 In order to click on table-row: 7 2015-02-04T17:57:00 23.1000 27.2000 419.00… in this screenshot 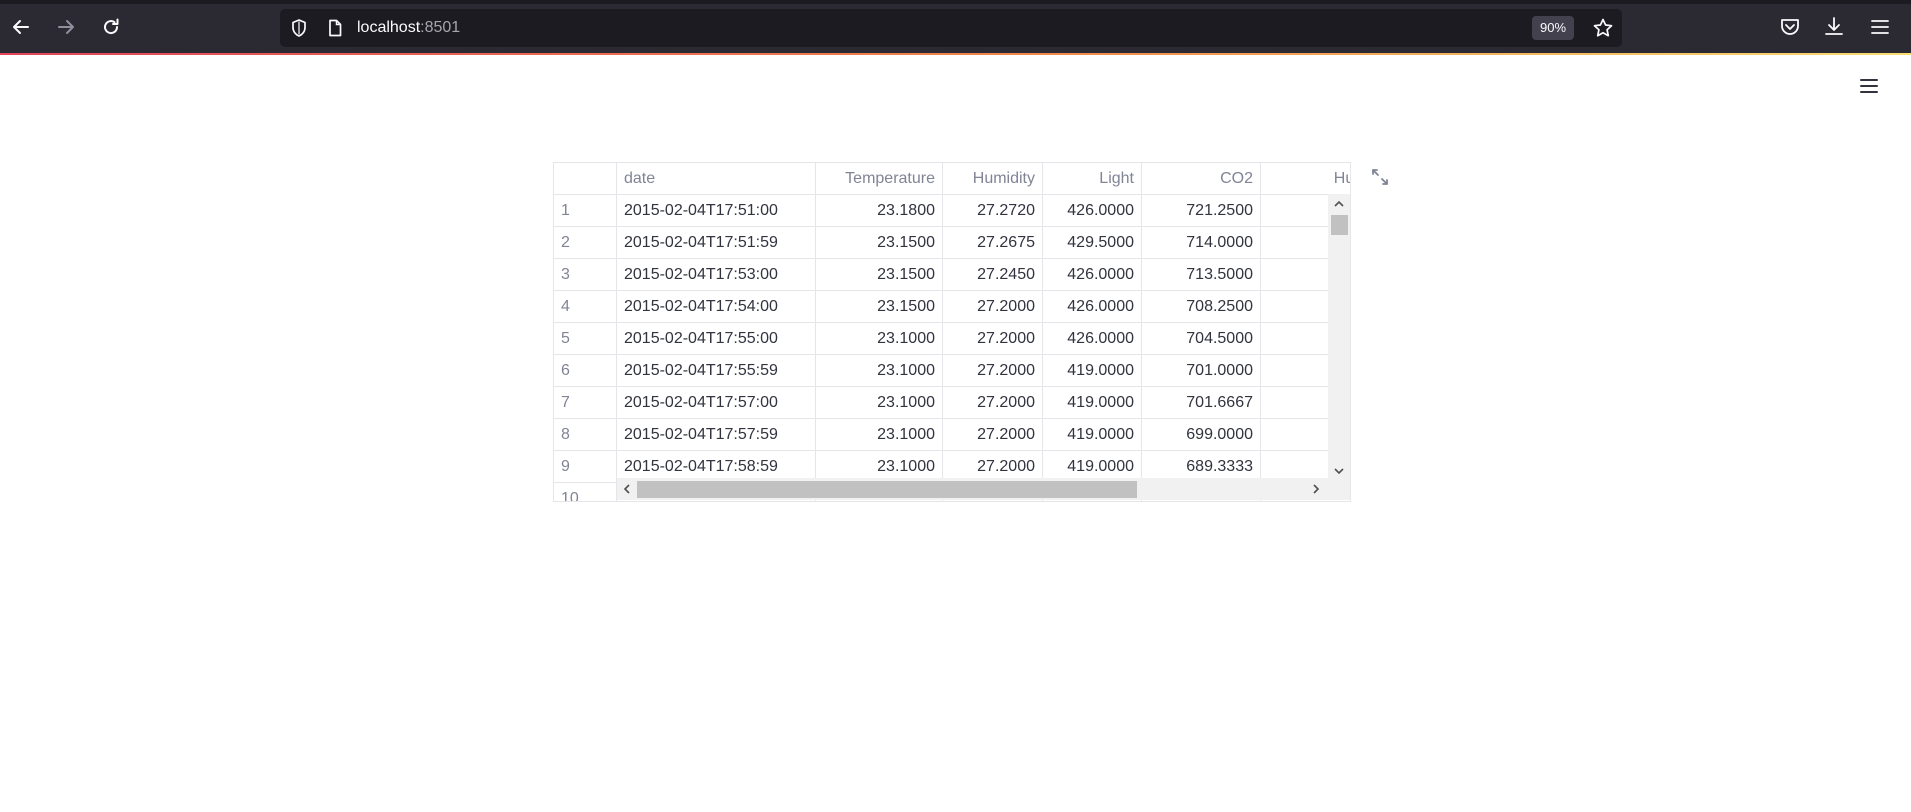, I will do `click(952, 403)`.